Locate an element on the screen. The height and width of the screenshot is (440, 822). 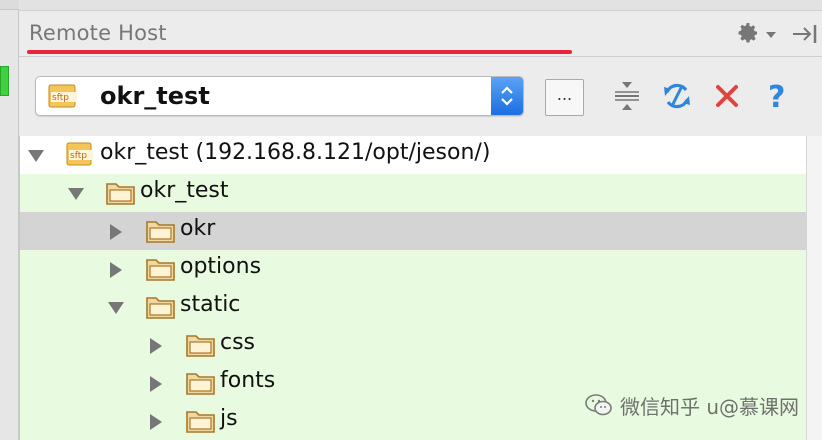
collapse-all-icon is located at coordinates (627, 96).